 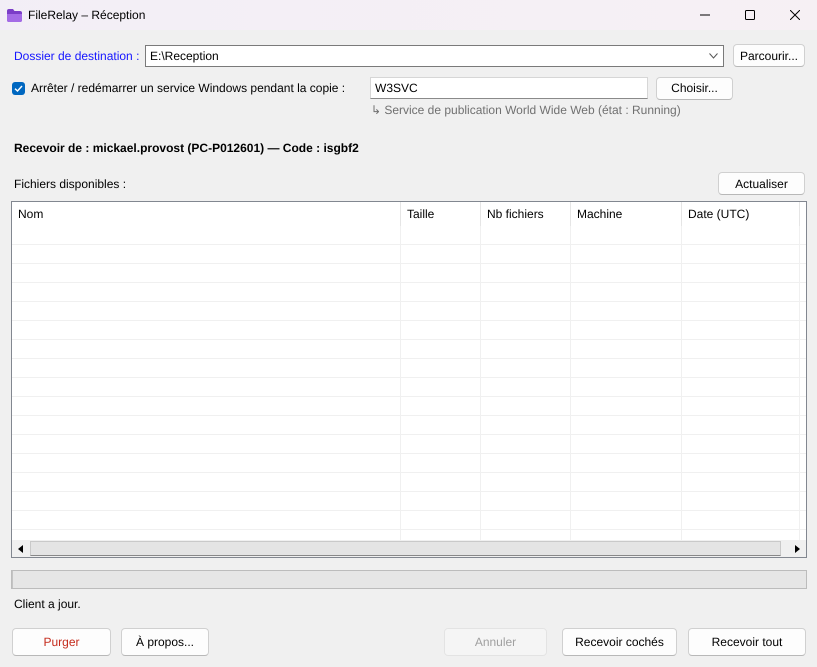 What do you see at coordinates (87, 15) in the screenshot?
I see `window-title: FileRelay – Réception` at bounding box center [87, 15].